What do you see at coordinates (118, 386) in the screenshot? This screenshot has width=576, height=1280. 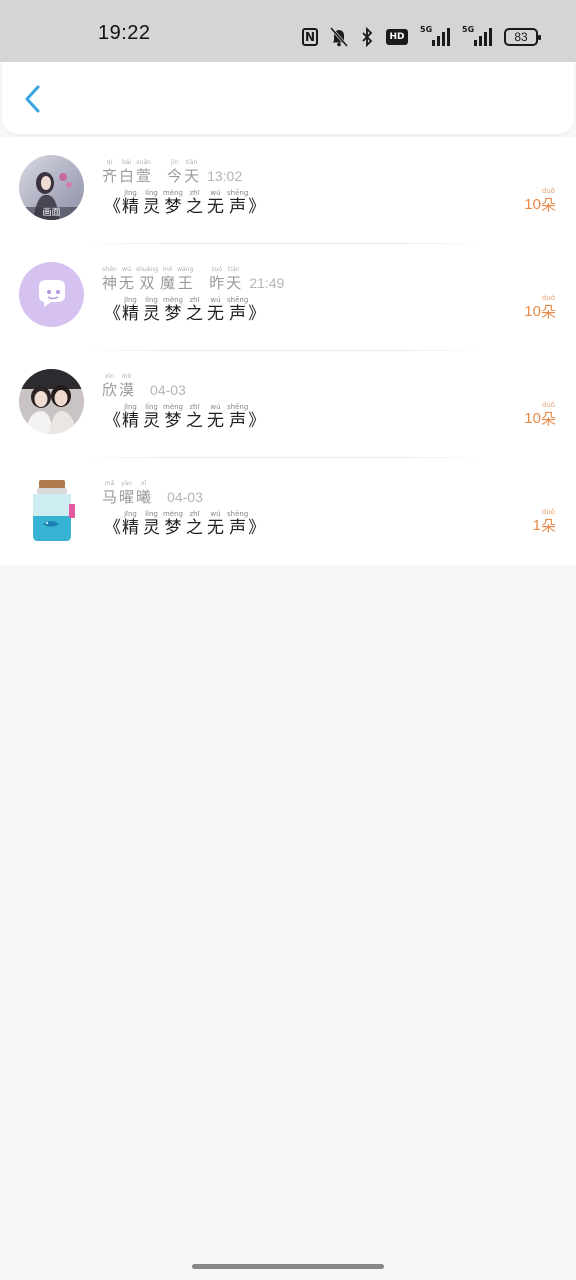 I see `sender-name: xīn 欣 mò 漠` at bounding box center [118, 386].